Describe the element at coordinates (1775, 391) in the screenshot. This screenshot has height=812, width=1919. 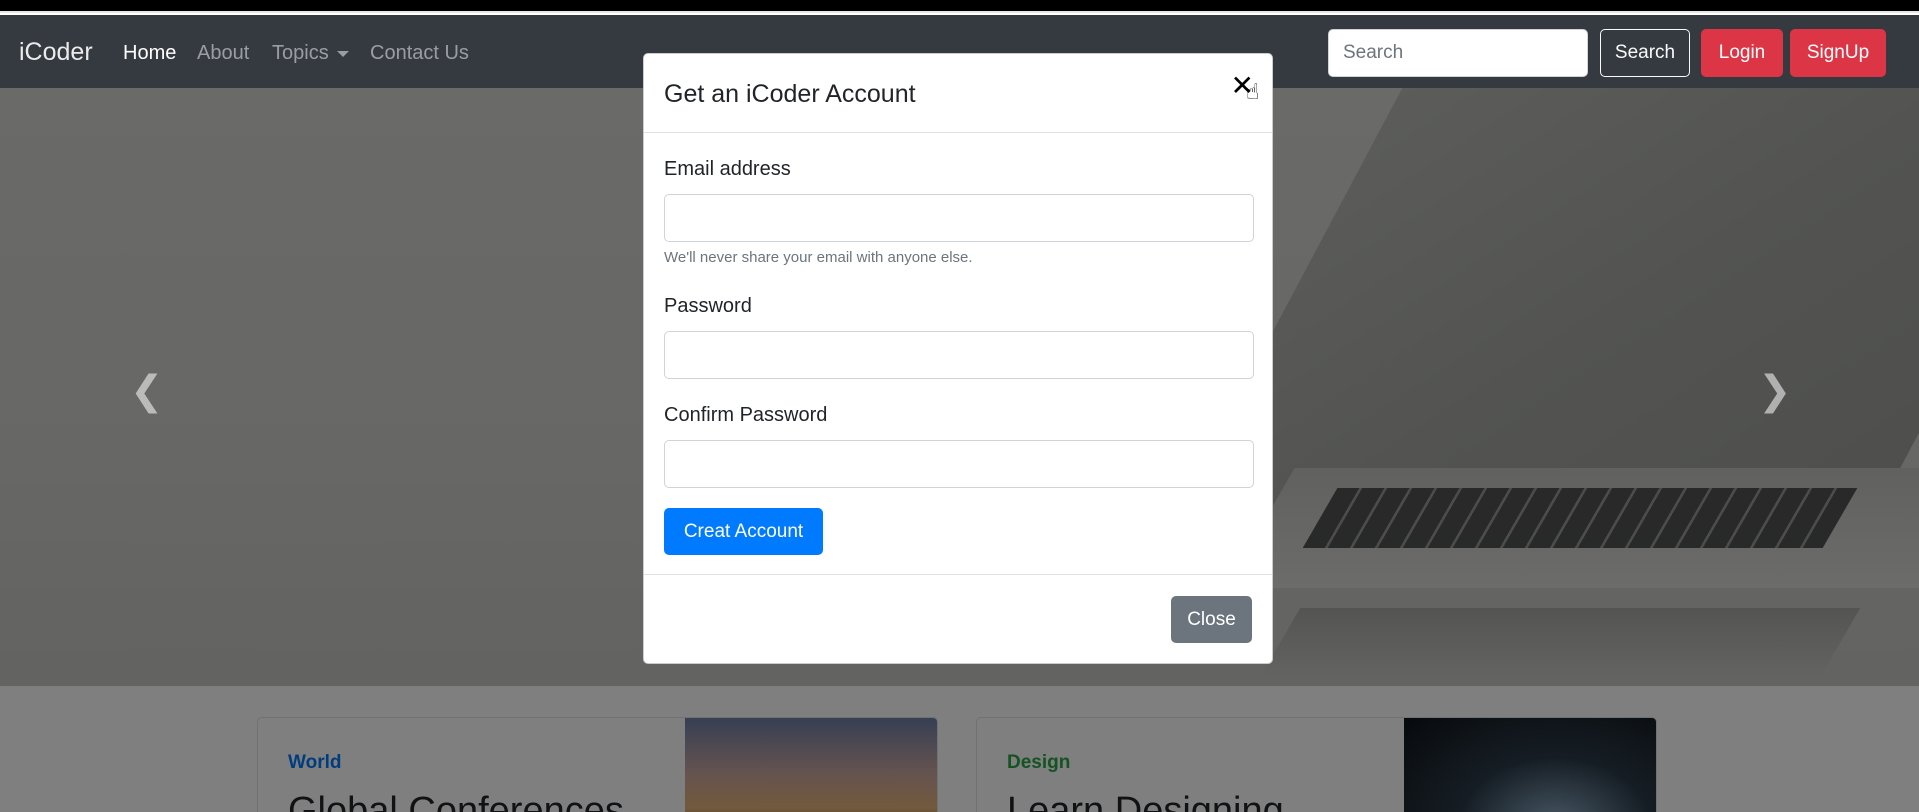
I see `chevron-right-icon: ❯` at that location.